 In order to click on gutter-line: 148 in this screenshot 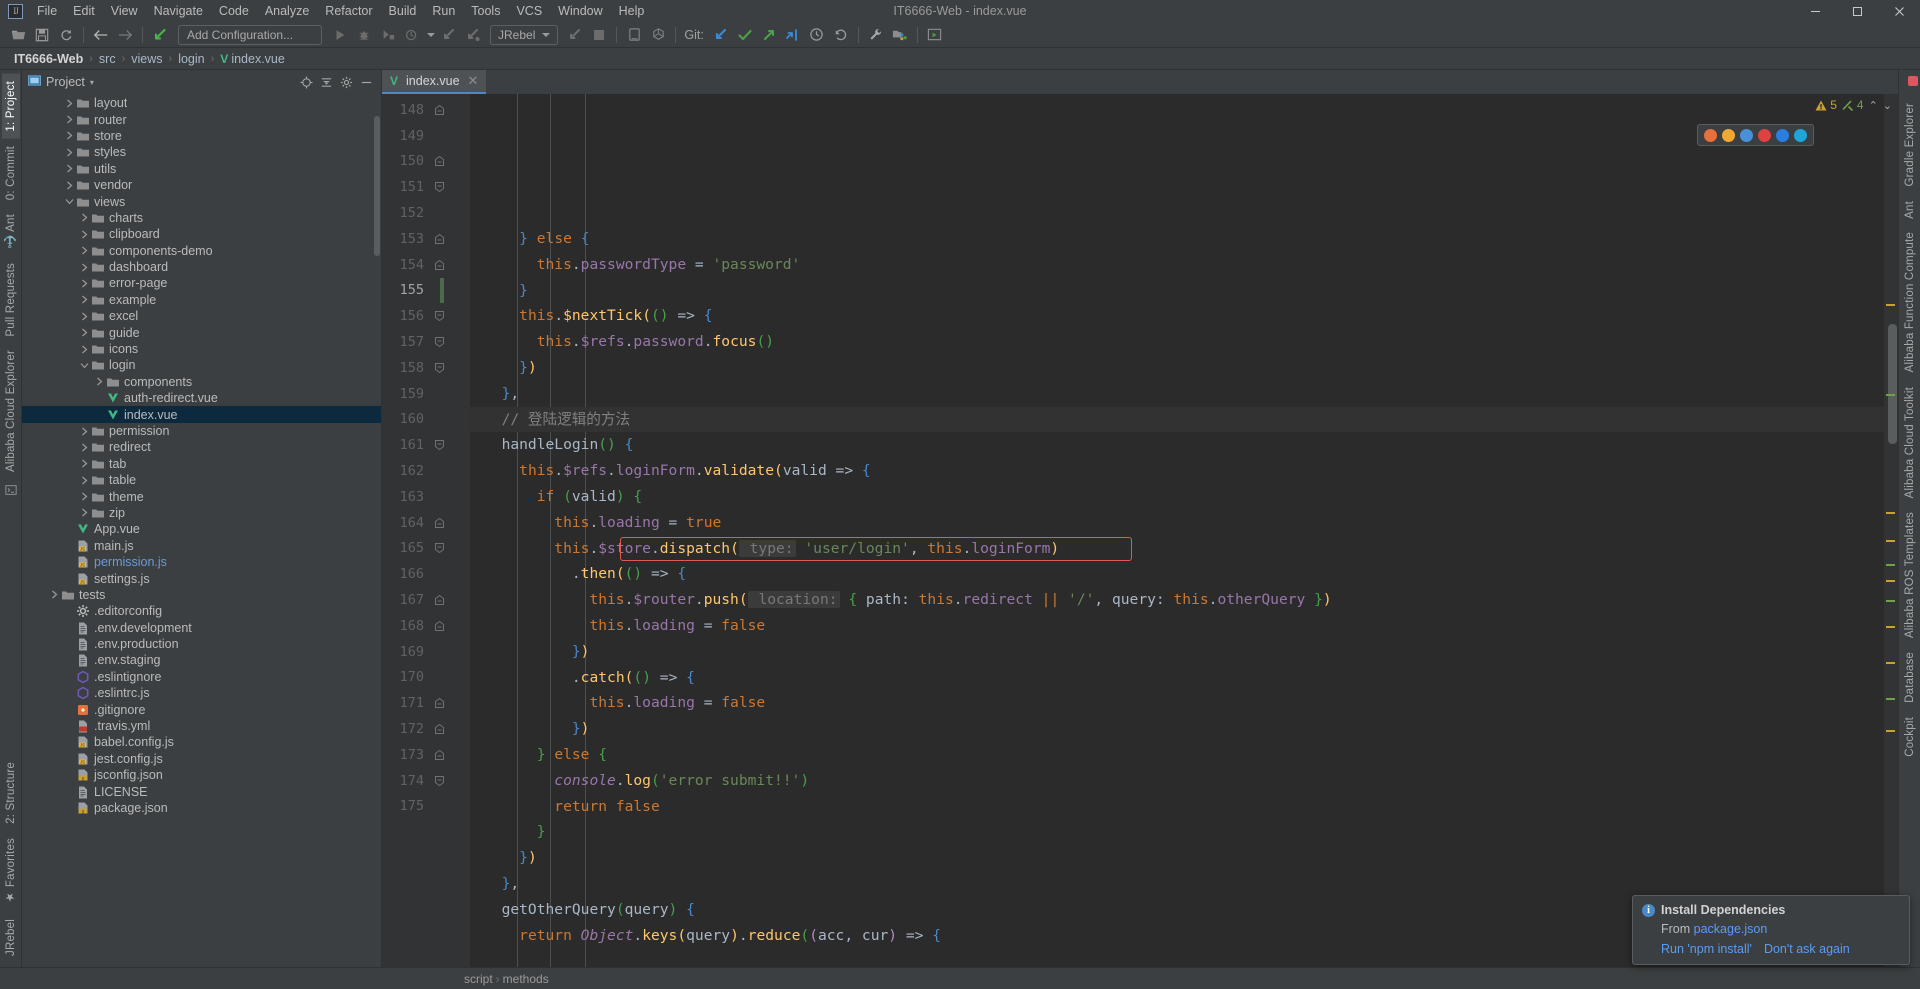, I will do `click(426, 110)`.